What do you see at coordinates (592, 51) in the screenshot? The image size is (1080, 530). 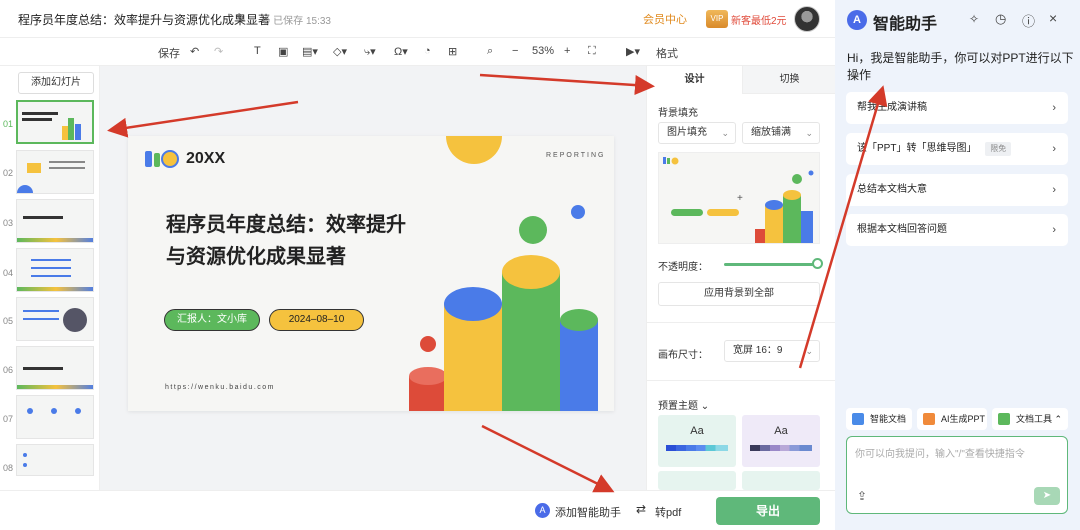 I see `fit-screen-icon: ⛶` at bounding box center [592, 51].